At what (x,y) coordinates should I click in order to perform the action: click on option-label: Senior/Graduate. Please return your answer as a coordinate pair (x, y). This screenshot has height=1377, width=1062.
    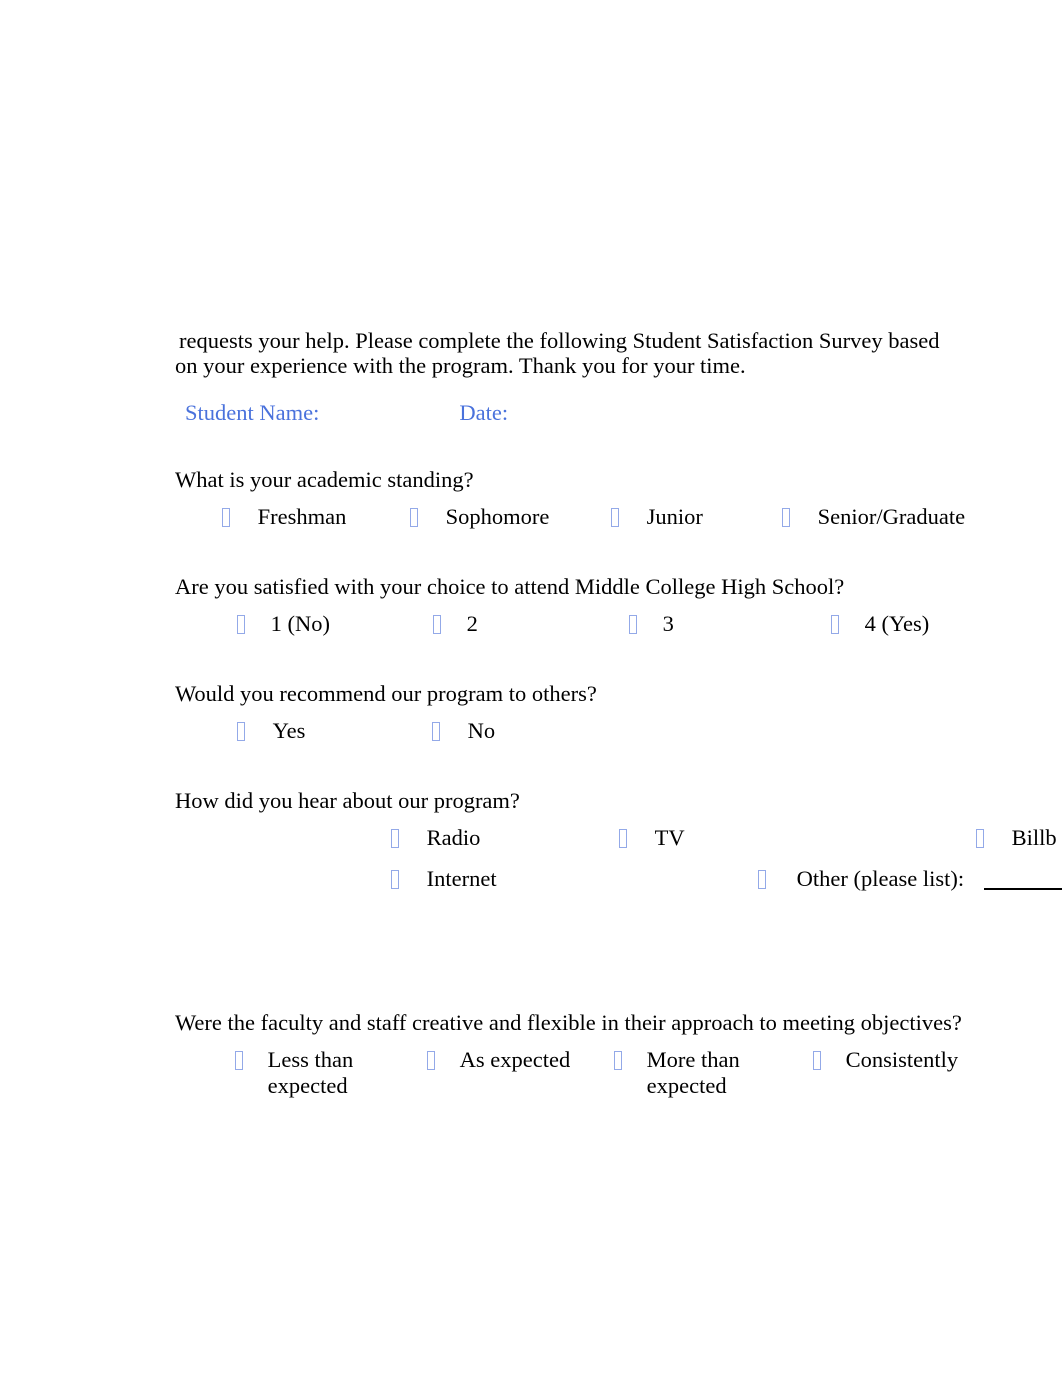
    Looking at the image, I should click on (891, 516).